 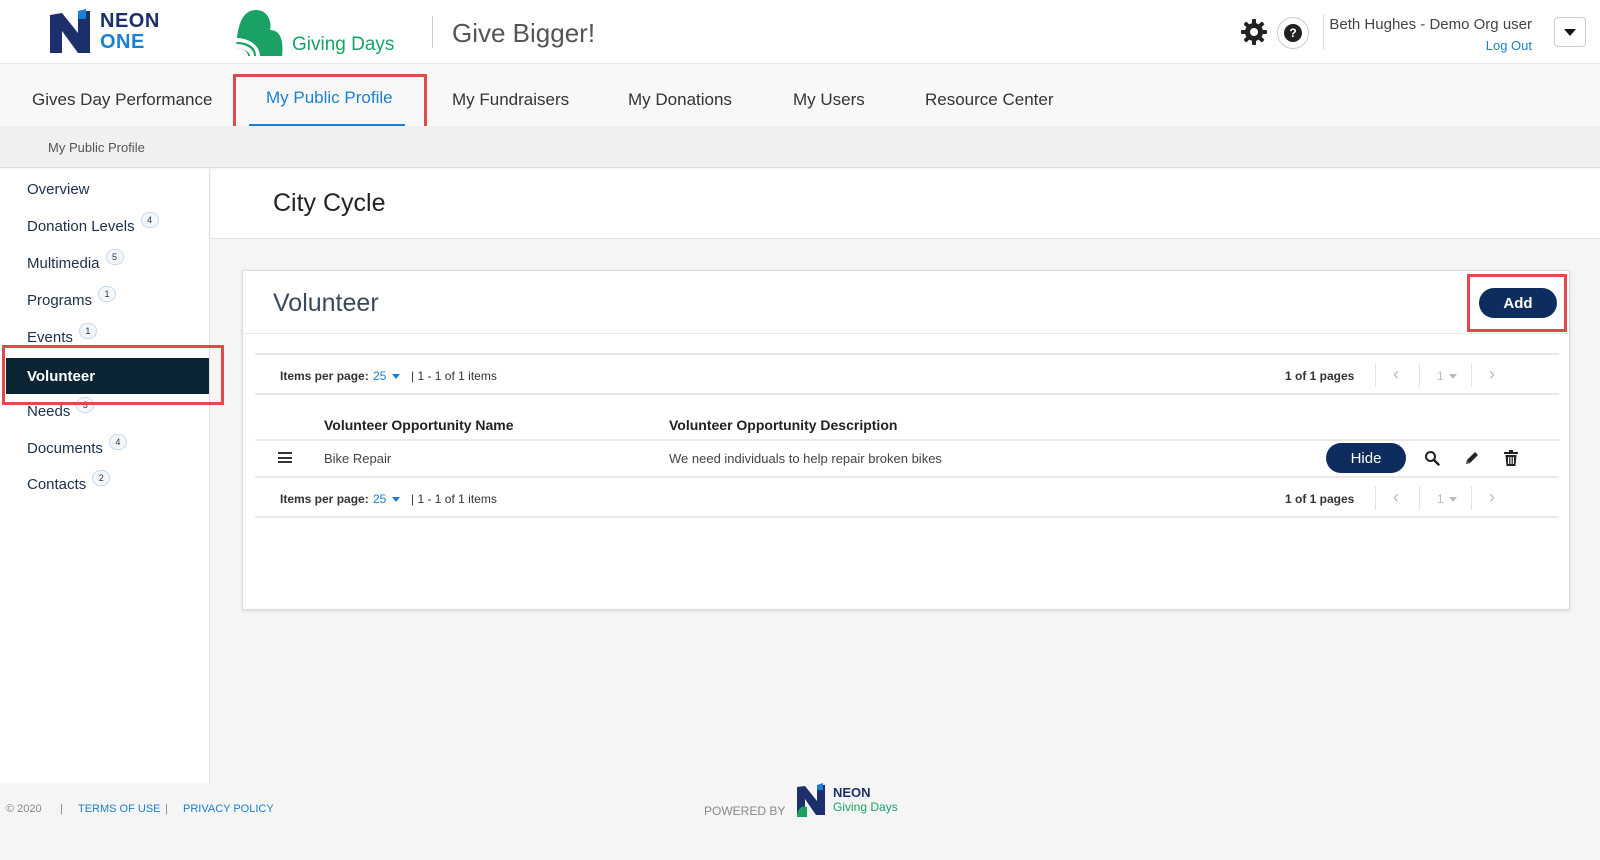 What do you see at coordinates (680, 100) in the screenshot?
I see `nav-my-donations: My Donations` at bounding box center [680, 100].